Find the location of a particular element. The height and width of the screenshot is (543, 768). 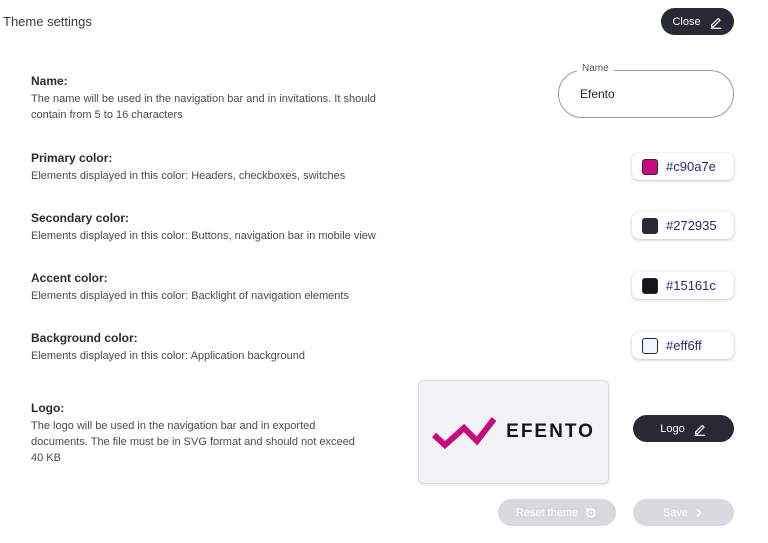

primary-color-hex: #c90a7e is located at coordinates (691, 166).